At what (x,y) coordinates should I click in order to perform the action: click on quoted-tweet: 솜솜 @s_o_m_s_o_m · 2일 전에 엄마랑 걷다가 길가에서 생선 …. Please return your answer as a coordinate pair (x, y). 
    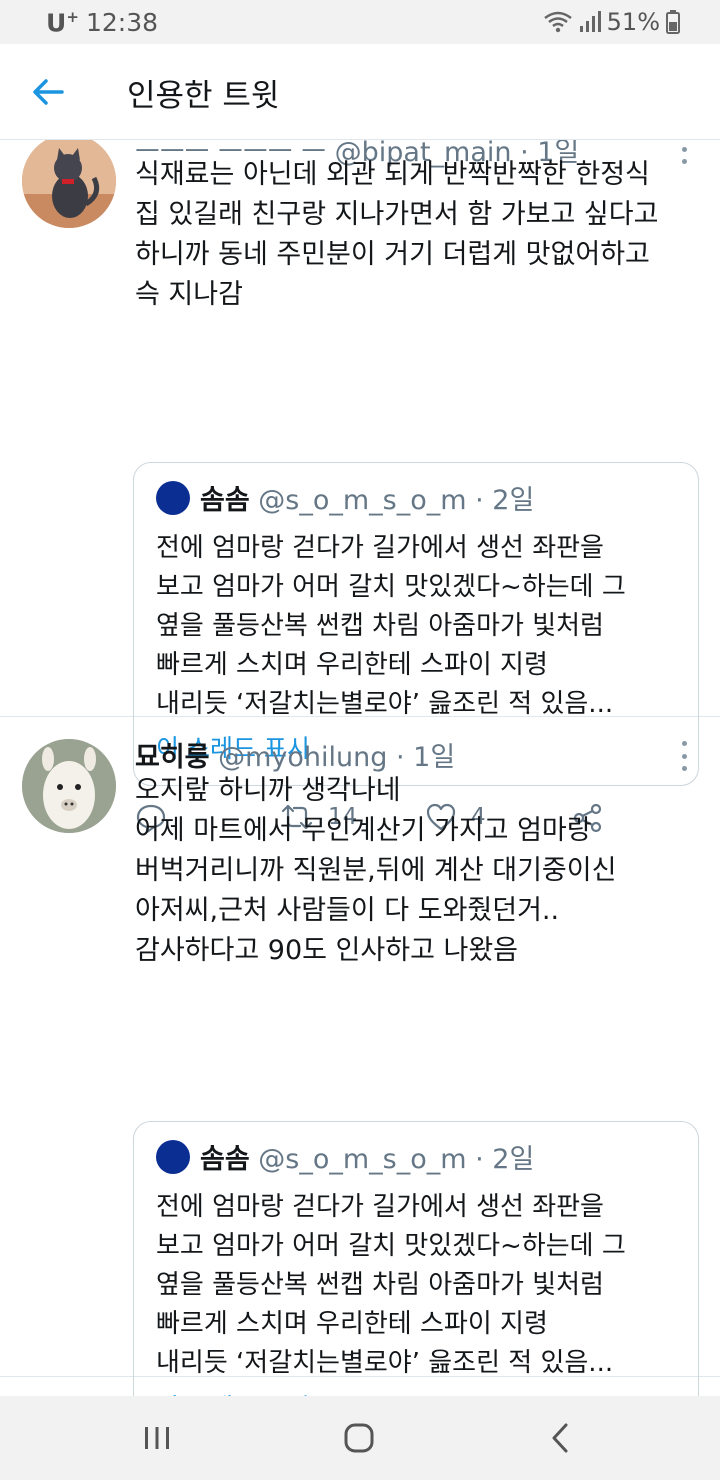
    Looking at the image, I should click on (416, 1258).